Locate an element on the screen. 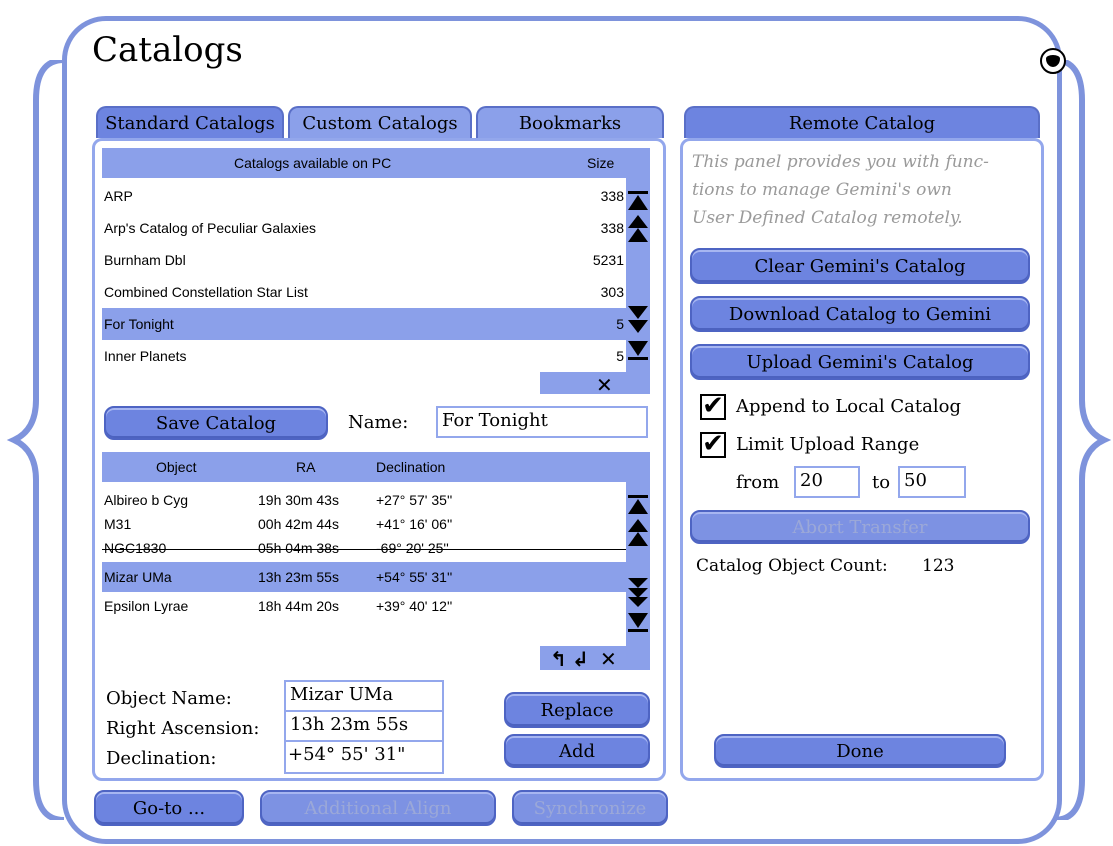  object-name: Mizar UMa is located at coordinates (138, 577).